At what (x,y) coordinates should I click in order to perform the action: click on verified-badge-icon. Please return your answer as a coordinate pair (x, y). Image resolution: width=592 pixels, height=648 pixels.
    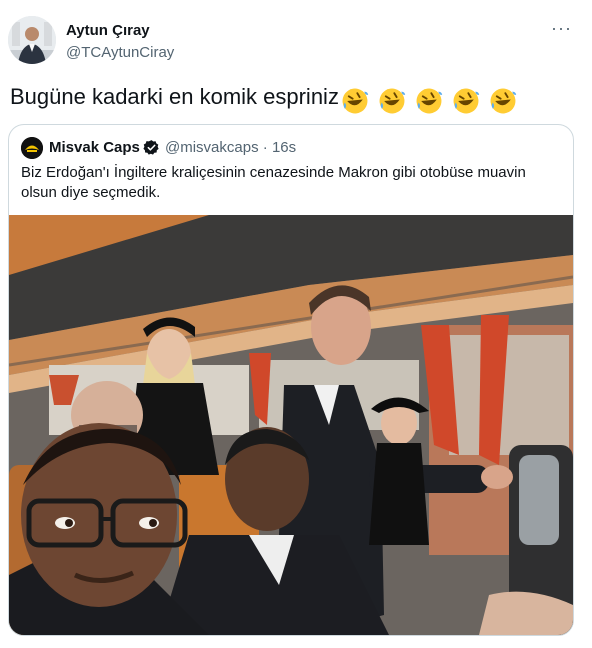
    Looking at the image, I should click on (151, 147).